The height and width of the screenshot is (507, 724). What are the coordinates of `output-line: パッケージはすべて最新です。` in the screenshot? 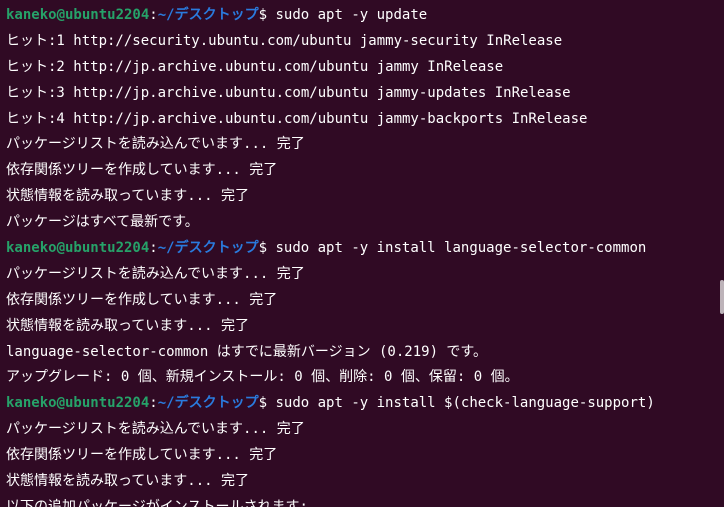 It's located at (102, 222).